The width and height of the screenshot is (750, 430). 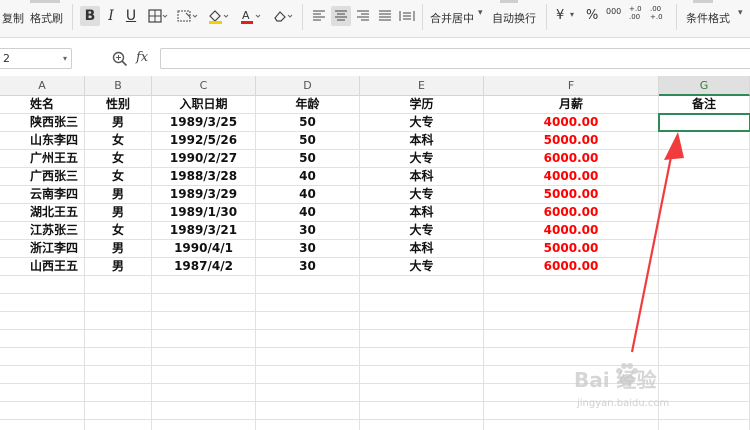 I want to click on arrow-shaft, so click(x=652, y=252).